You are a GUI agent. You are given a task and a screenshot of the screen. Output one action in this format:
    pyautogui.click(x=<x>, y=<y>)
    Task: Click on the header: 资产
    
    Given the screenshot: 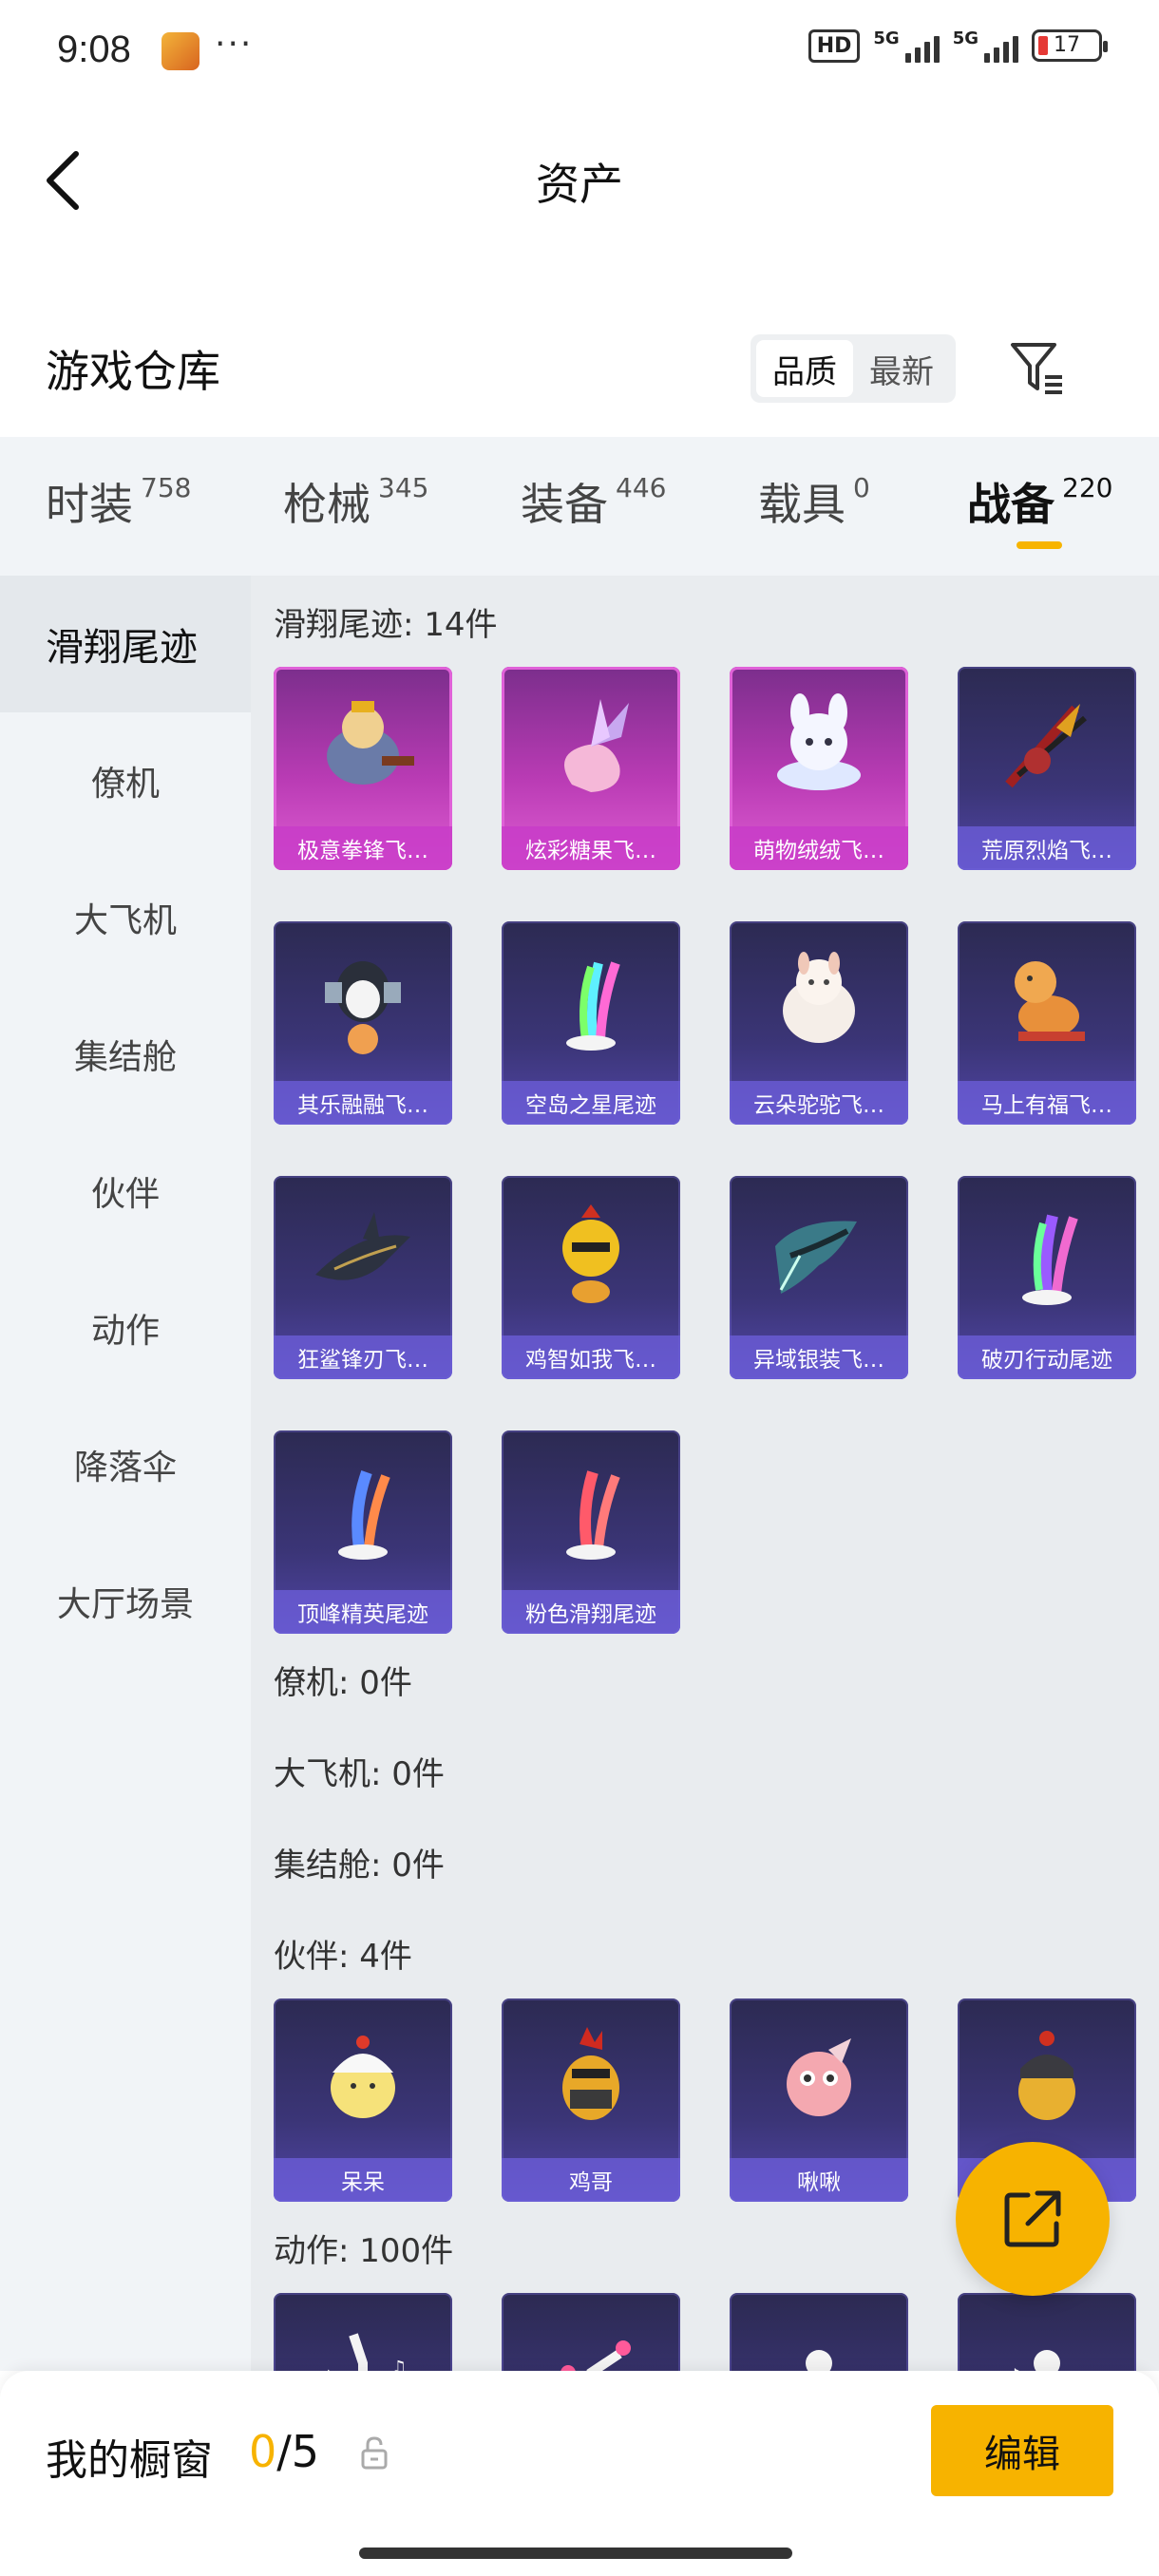 What is the action you would take?
    pyautogui.click(x=579, y=175)
    